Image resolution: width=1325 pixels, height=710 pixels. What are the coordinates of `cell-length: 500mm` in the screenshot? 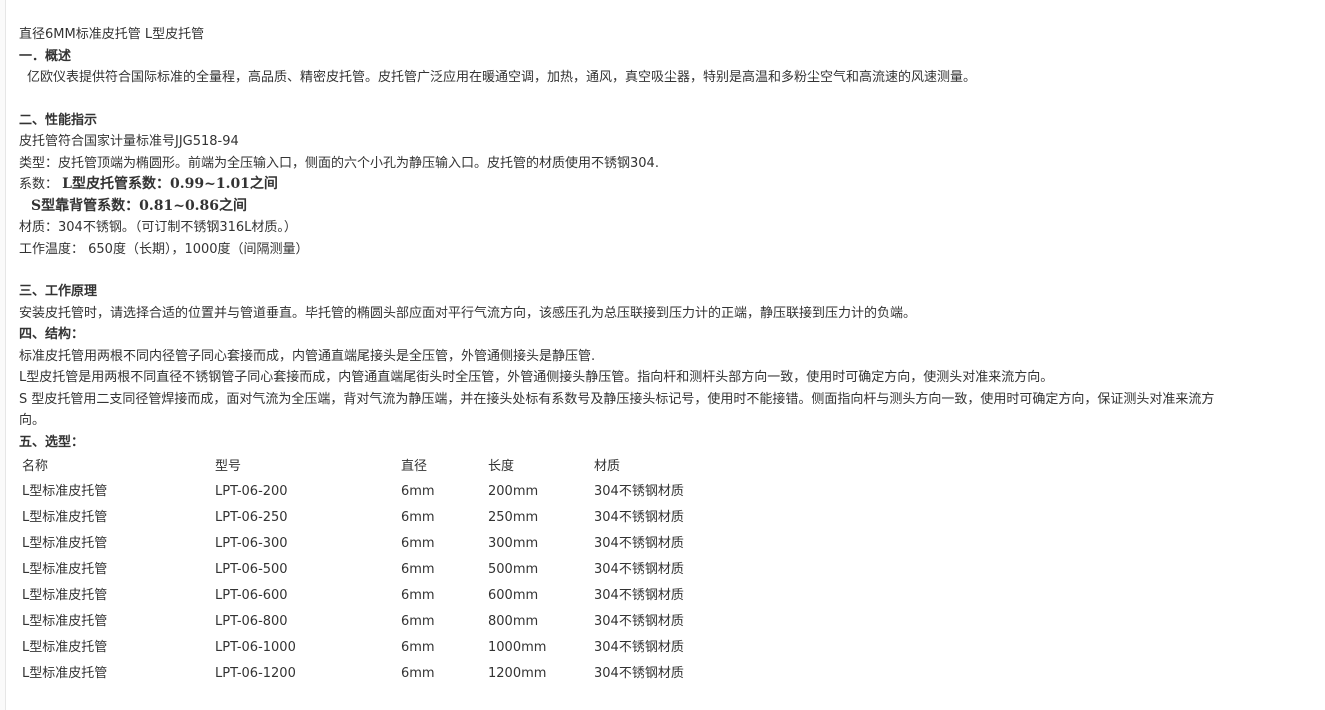 It's located at (513, 570).